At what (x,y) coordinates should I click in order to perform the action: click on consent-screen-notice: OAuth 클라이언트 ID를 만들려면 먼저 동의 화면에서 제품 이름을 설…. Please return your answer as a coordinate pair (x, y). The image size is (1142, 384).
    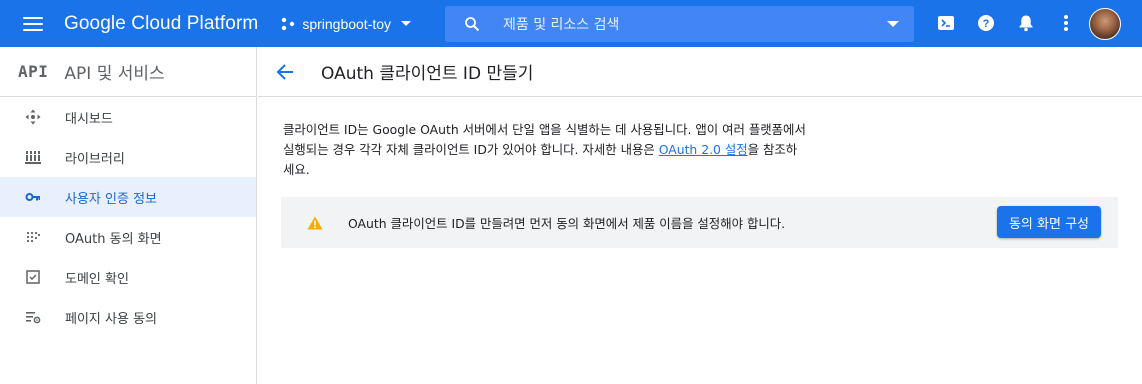
    Looking at the image, I should click on (699, 222).